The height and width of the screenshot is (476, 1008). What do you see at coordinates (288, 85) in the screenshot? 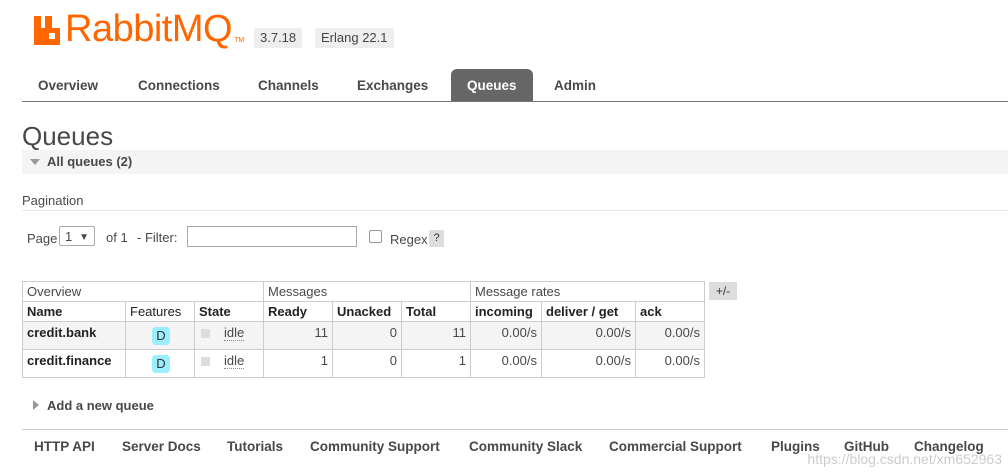
I see `tab-channels: Channels` at bounding box center [288, 85].